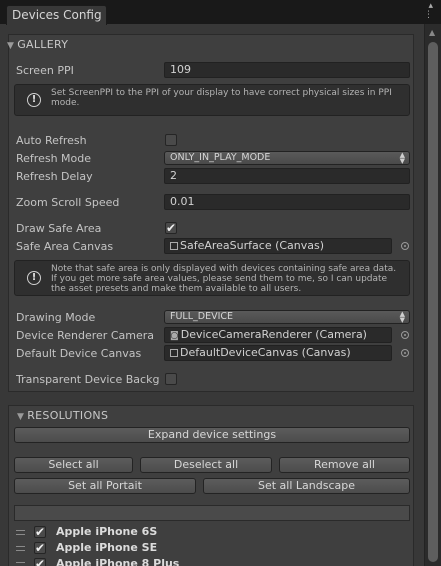  What do you see at coordinates (79, 353) in the screenshot?
I see `default-device-canvas-label: Default Device Canvas` at bounding box center [79, 353].